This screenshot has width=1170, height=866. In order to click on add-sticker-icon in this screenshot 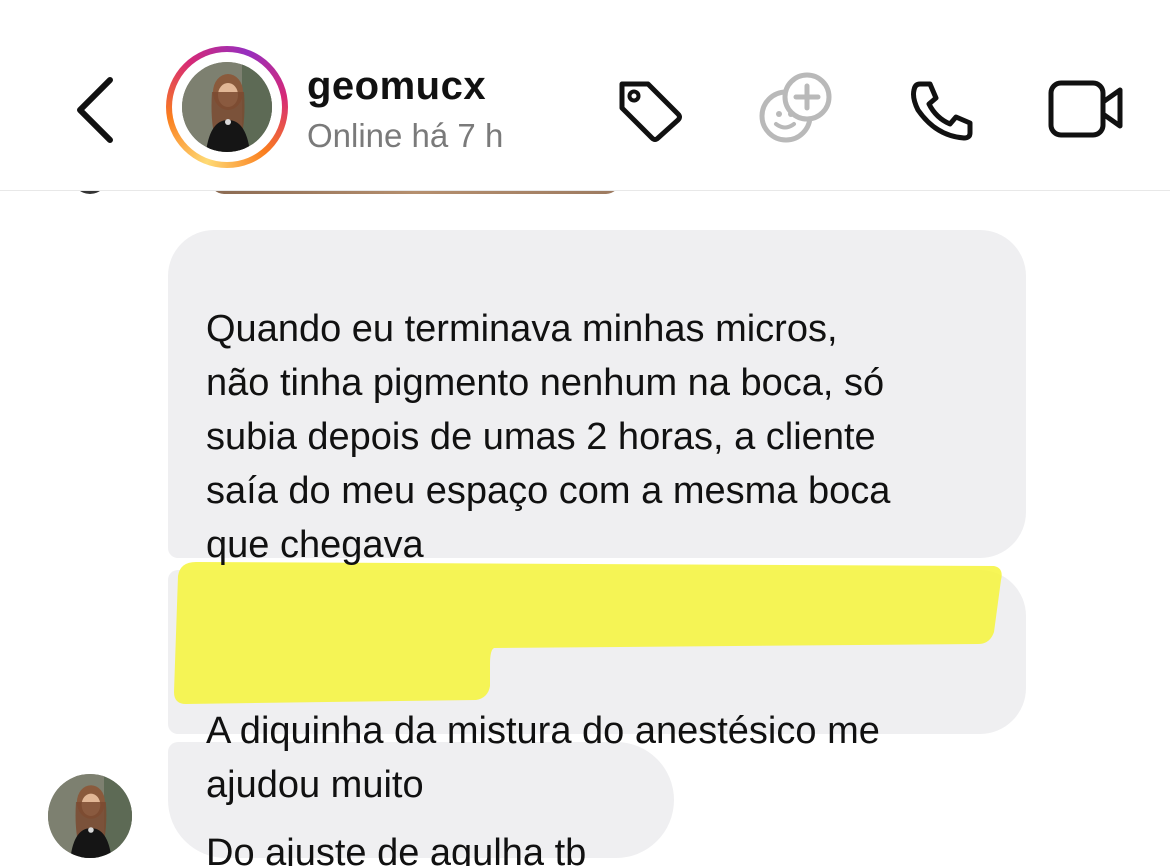, I will do `click(796, 108)`.